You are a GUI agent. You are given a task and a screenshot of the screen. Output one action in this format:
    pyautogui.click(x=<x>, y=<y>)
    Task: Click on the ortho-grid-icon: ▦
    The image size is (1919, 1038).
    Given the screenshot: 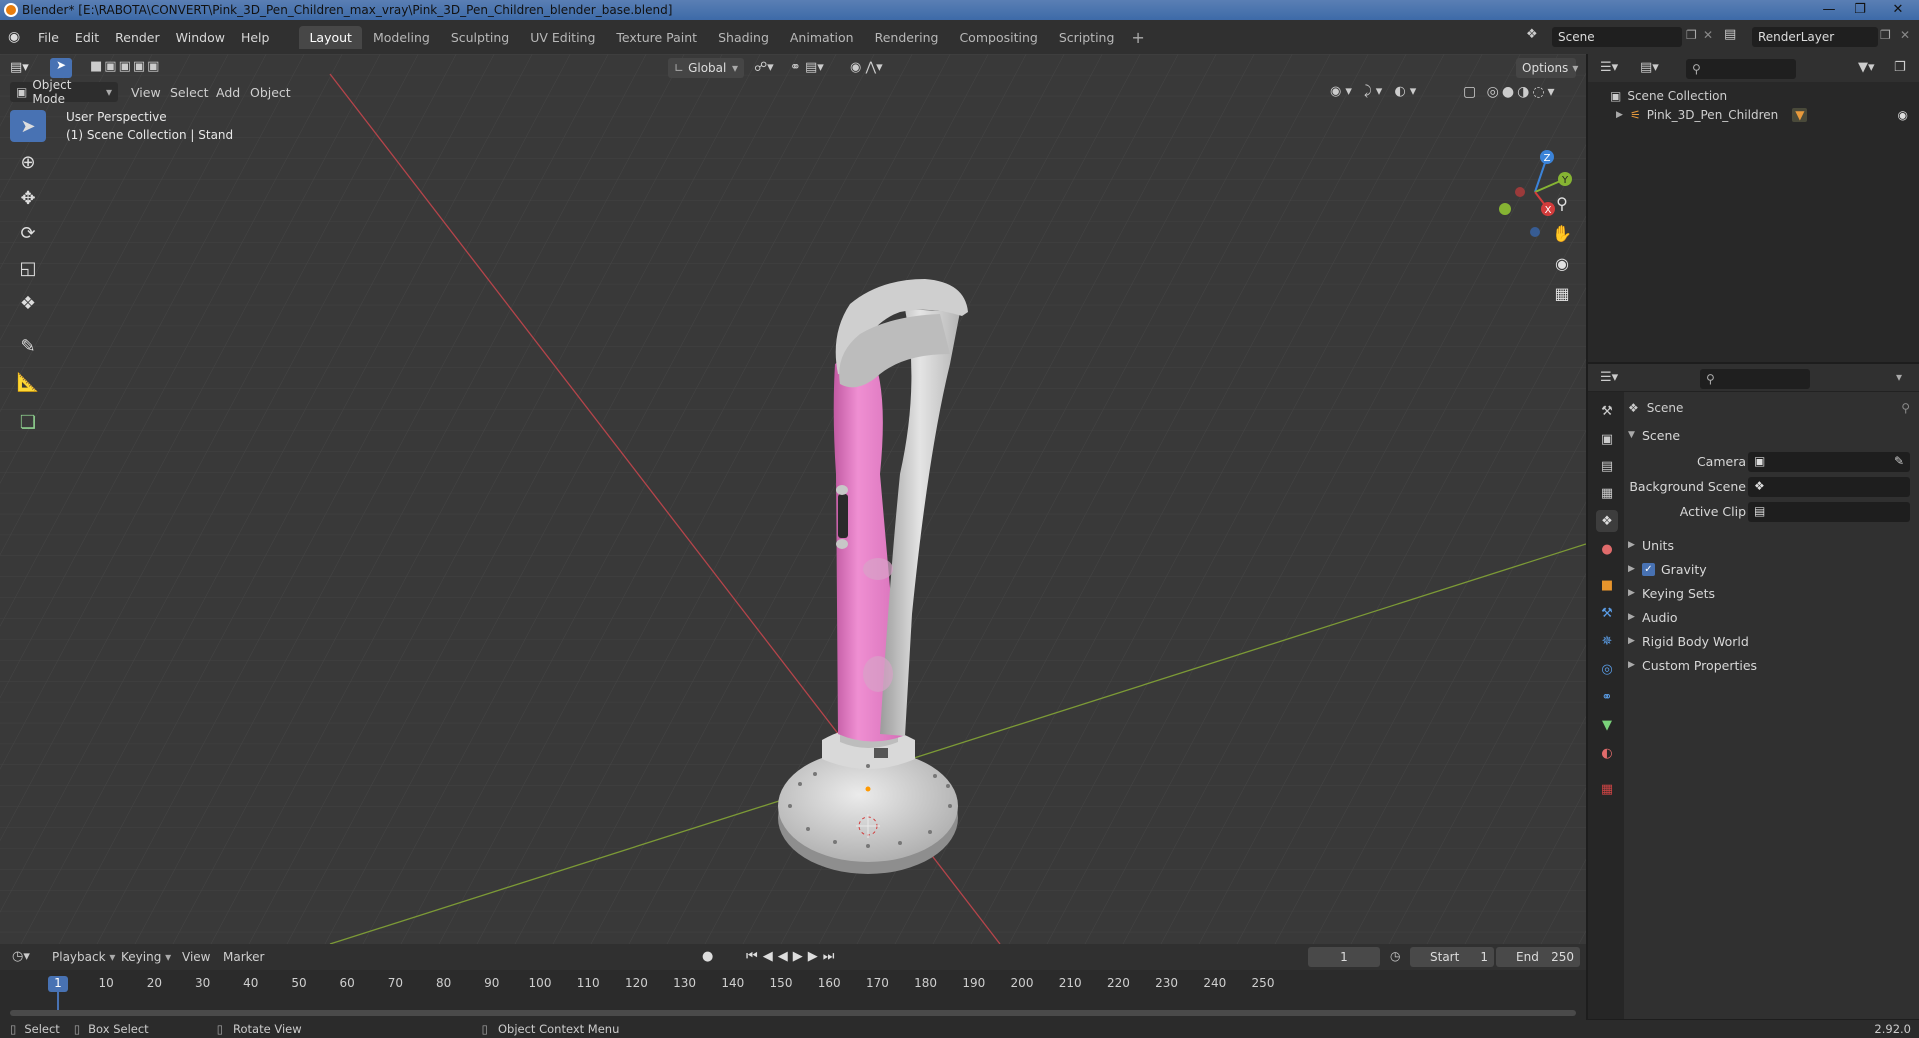 What is the action you would take?
    pyautogui.click(x=1562, y=293)
    